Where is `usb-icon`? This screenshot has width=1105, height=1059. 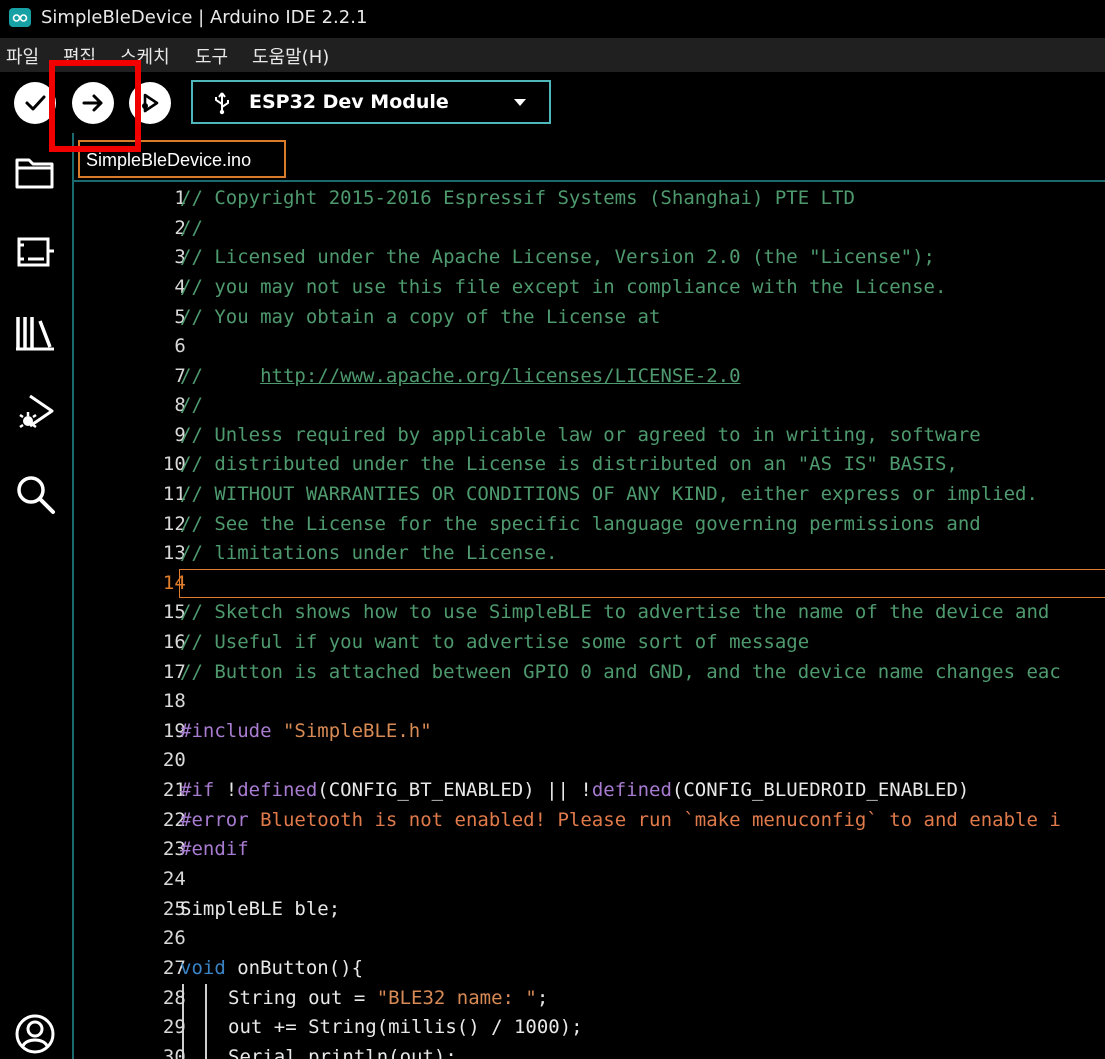 usb-icon is located at coordinates (222, 103).